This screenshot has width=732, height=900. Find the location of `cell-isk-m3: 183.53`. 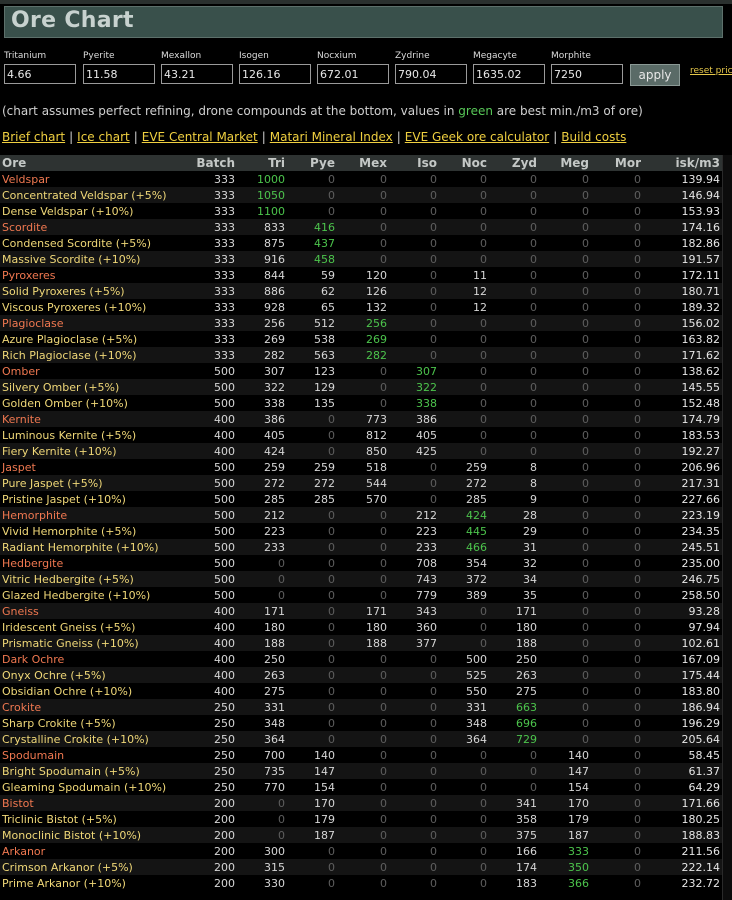

cell-isk-m3: 183.53 is located at coordinates (701, 435).